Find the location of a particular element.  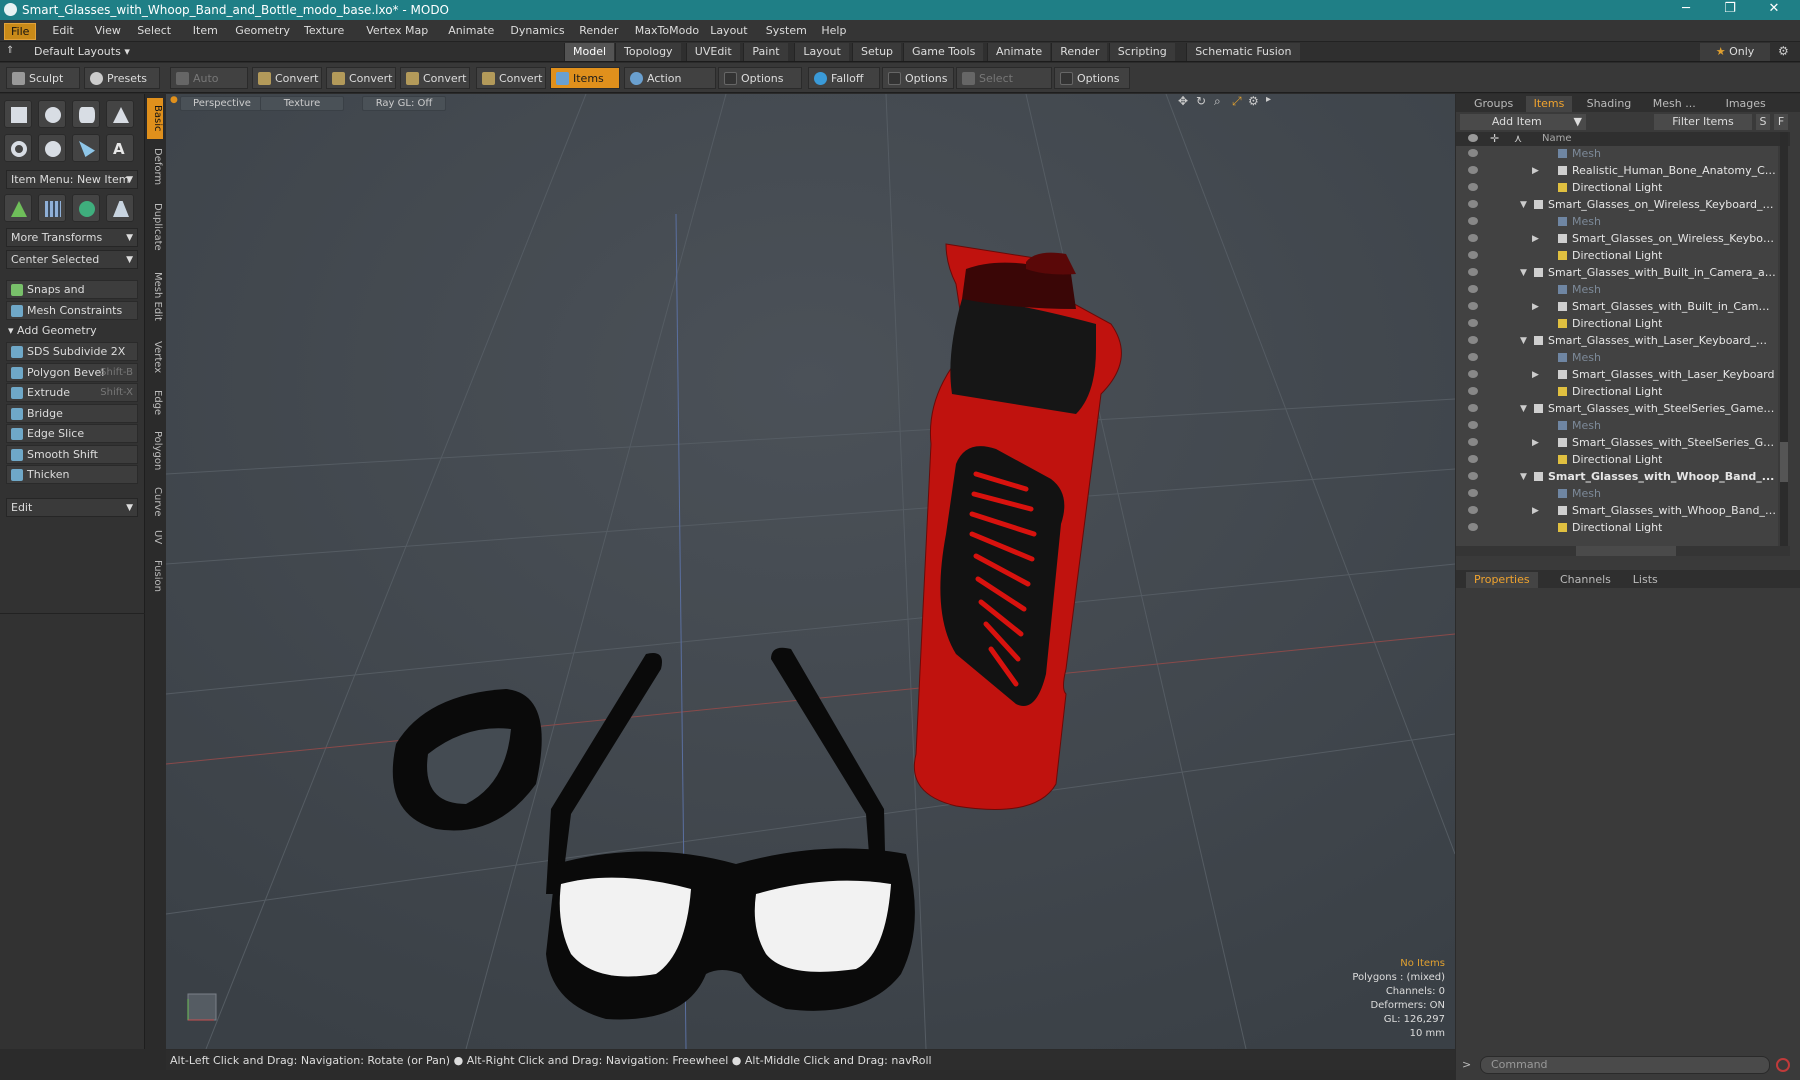

options-button-2: Options is located at coordinates (918, 78).